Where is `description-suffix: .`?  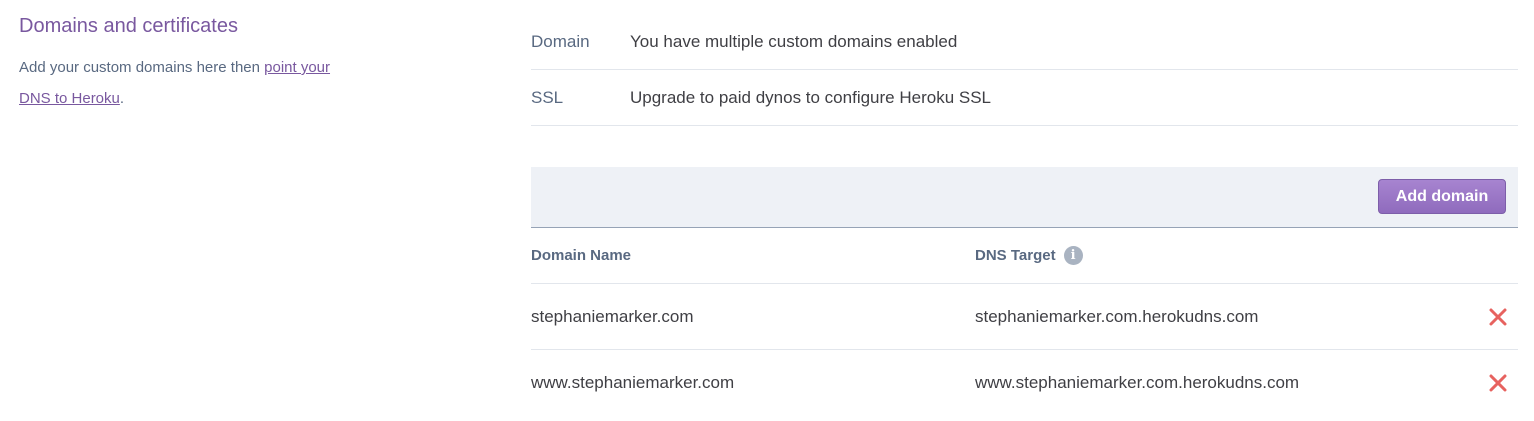 description-suffix: . is located at coordinates (122, 98).